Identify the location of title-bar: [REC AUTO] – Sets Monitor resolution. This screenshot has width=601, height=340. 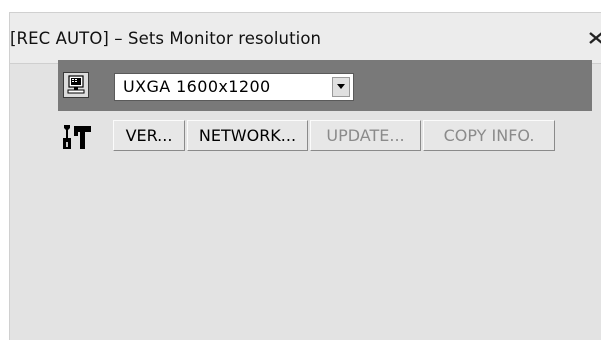
(305, 38).